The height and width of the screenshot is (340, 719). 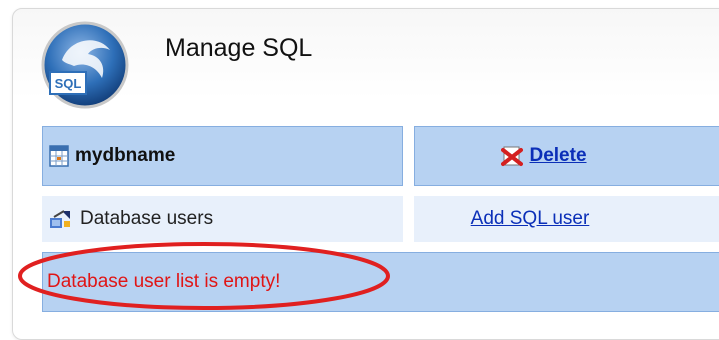 I want to click on mysql-dolphin-logo: SQL, so click(x=85, y=65).